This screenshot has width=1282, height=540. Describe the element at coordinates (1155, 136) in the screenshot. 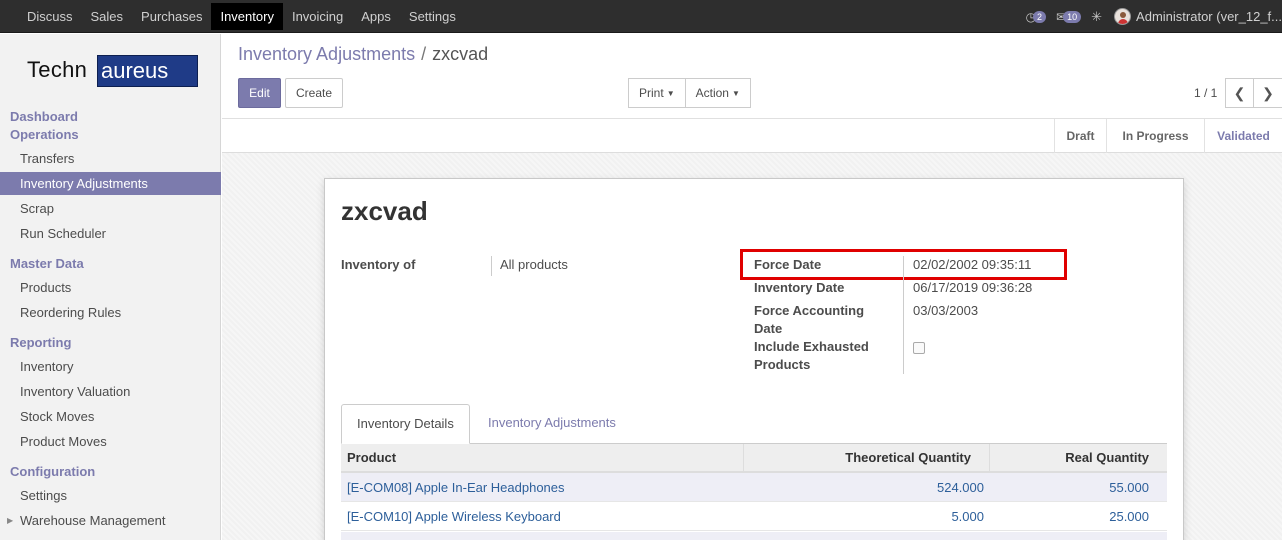

I see `stage-in-progress: In Progress` at that location.